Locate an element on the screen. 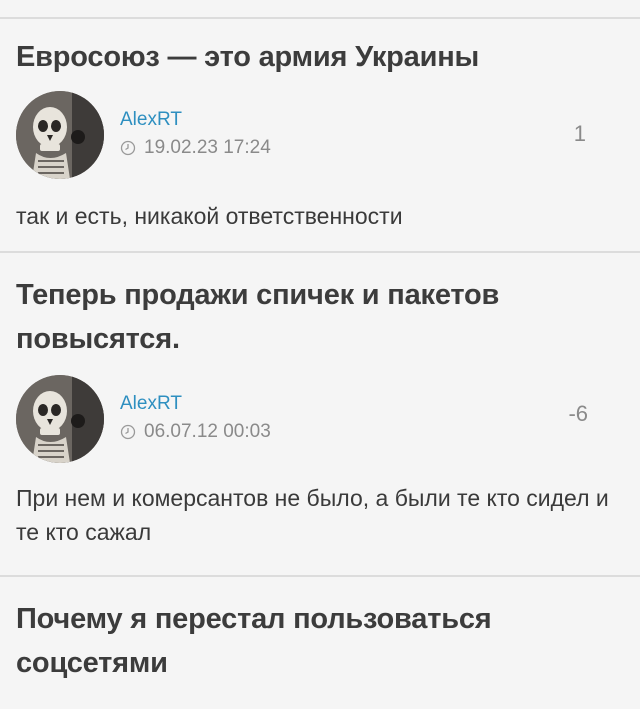 The height and width of the screenshot is (709, 640). comment-rating: 1 is located at coordinates (579, 133).